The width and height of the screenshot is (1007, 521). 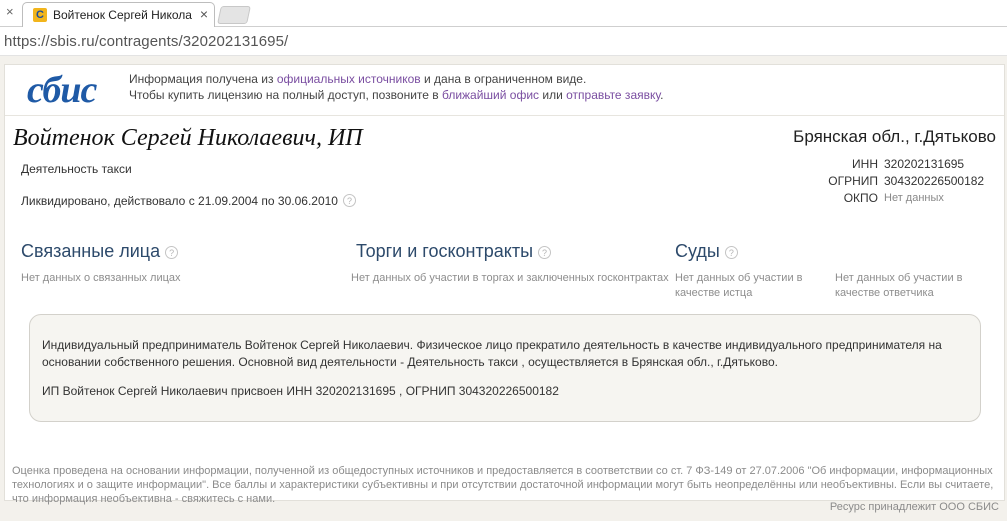 What do you see at coordinates (830, 251) in the screenshot?
I see `section-title: Суды?` at bounding box center [830, 251].